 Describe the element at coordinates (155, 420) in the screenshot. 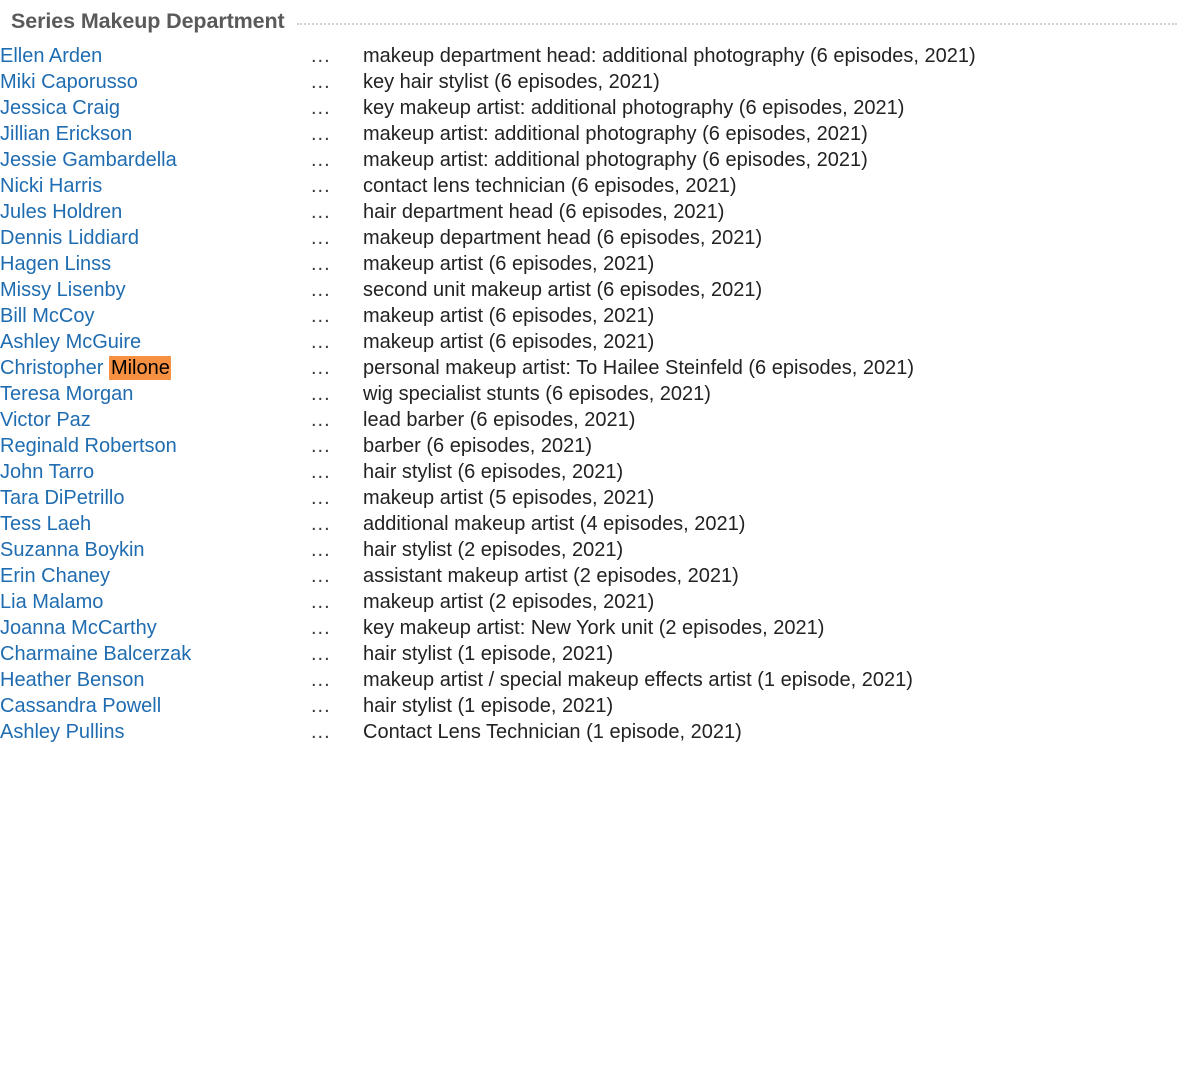

I see `credit-name-cell: Victor Paz` at that location.